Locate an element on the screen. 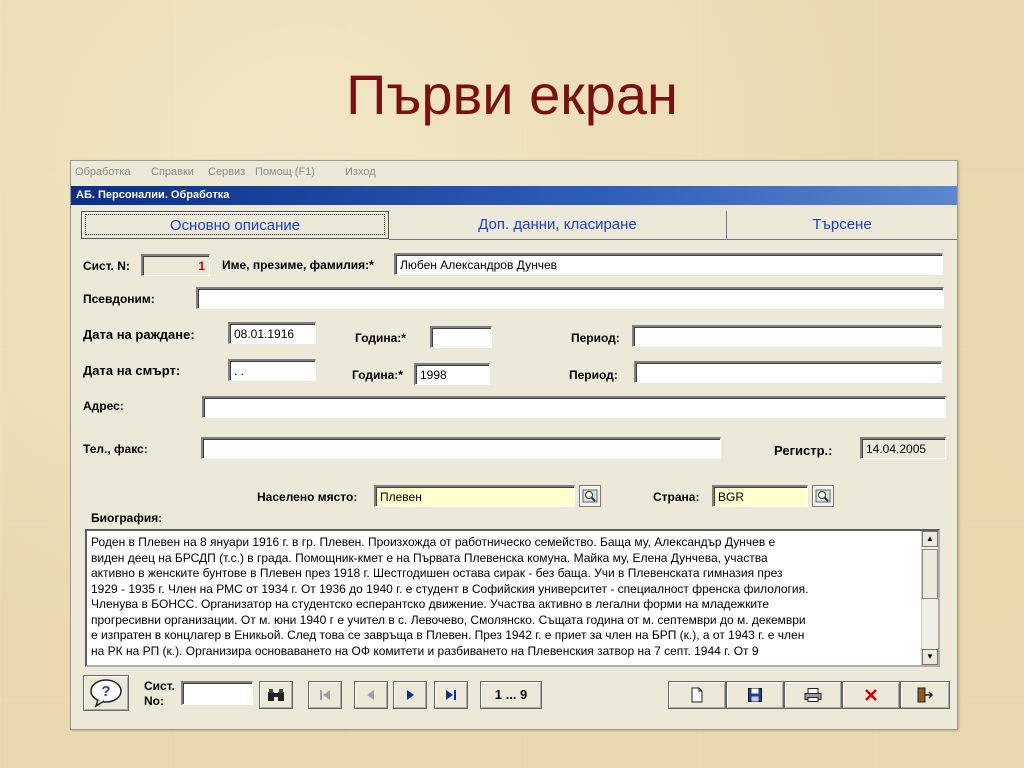 This screenshot has width=1024, height=768. delete-icon is located at coordinates (871, 695).